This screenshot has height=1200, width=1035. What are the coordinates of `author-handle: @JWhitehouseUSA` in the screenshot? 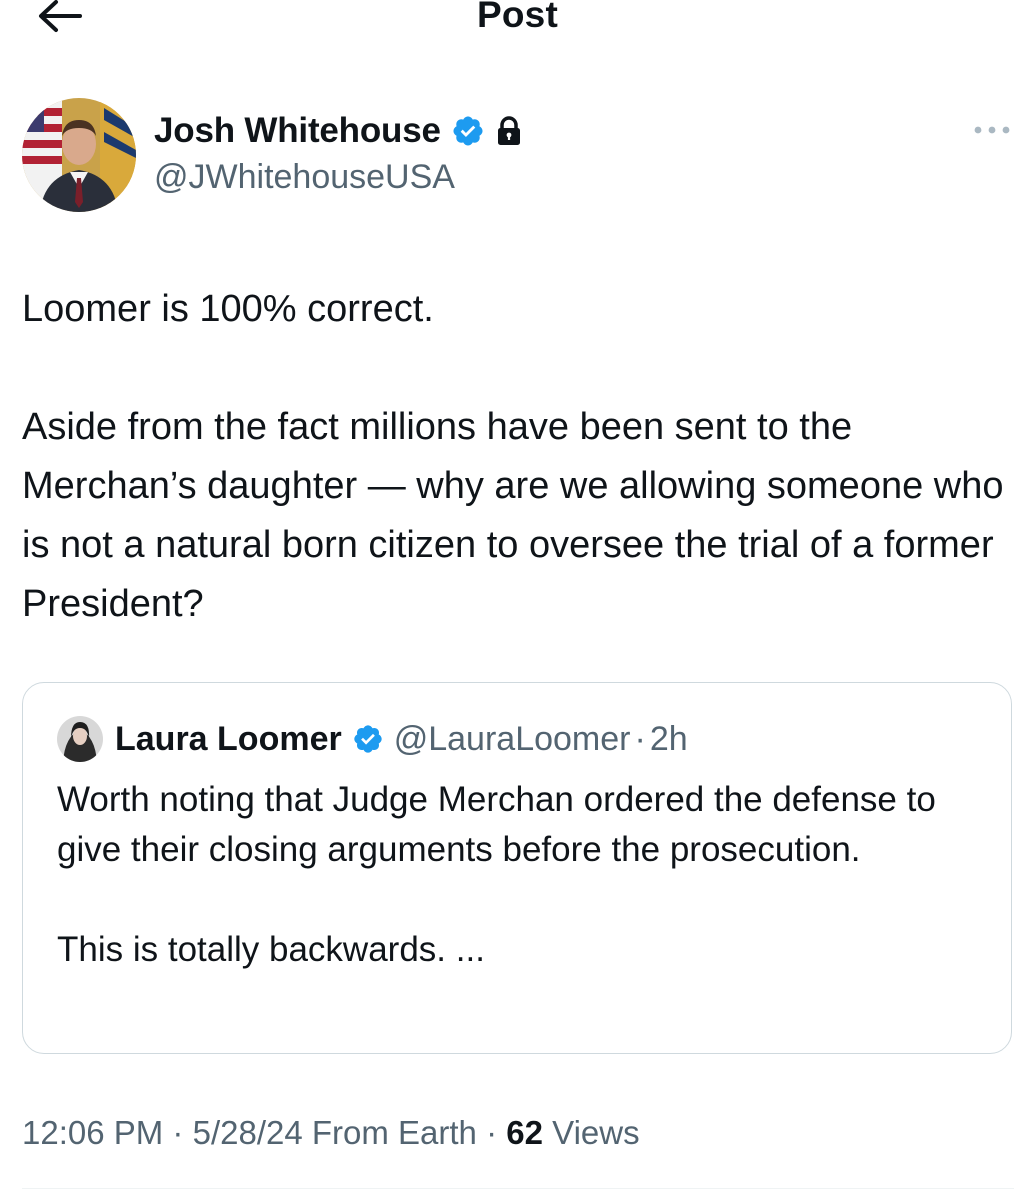 It's located at (304, 177).